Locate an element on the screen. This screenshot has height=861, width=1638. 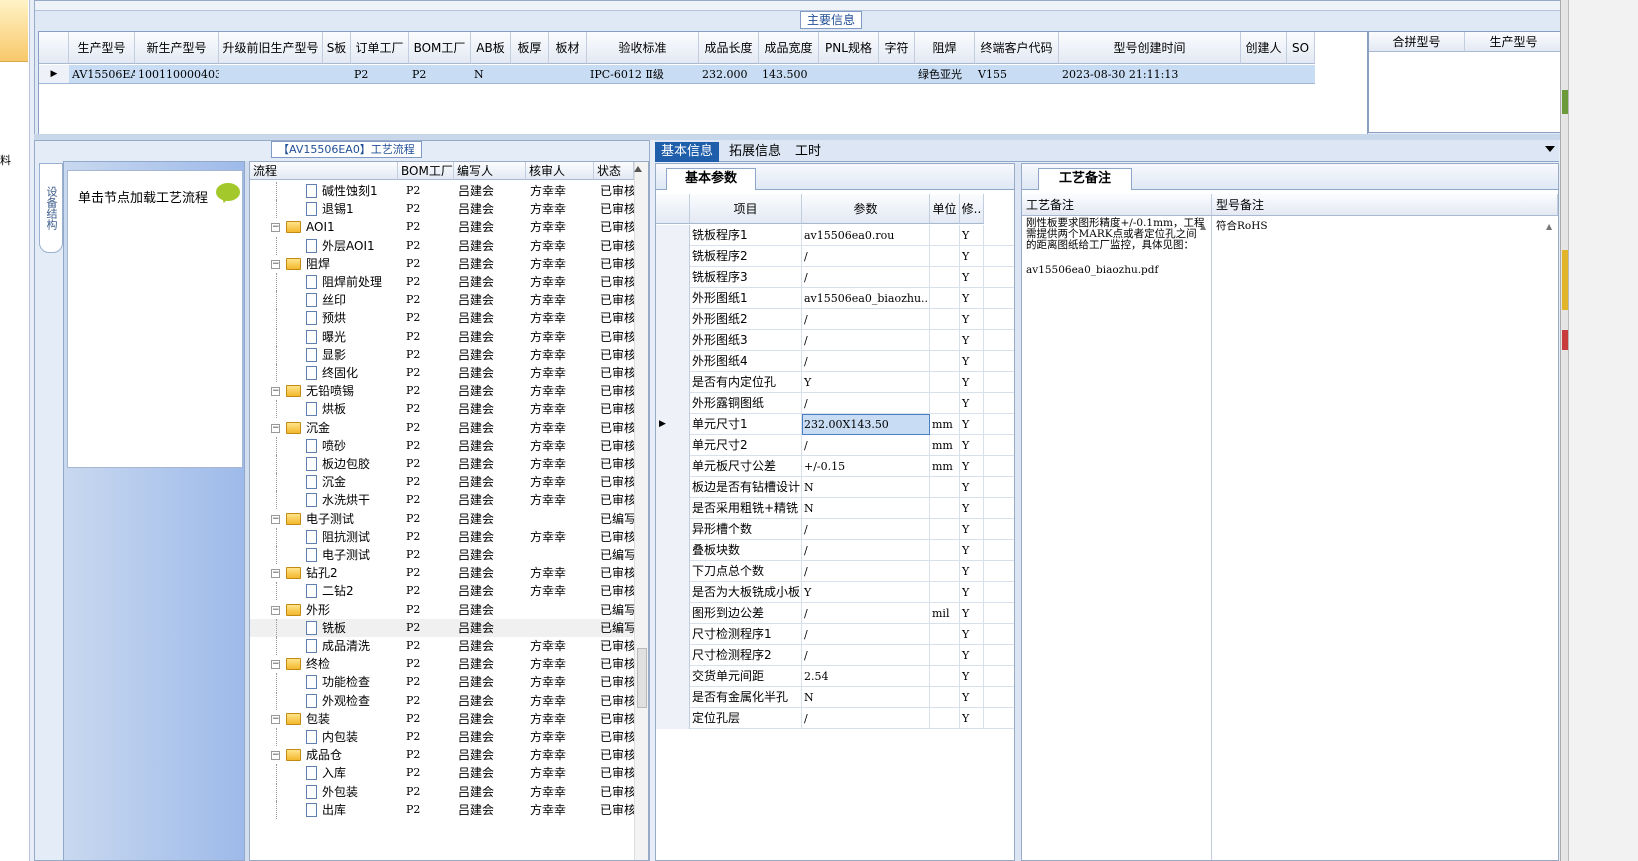
param-row: 铣板程序3/ Y is located at coordinates (835, 277).